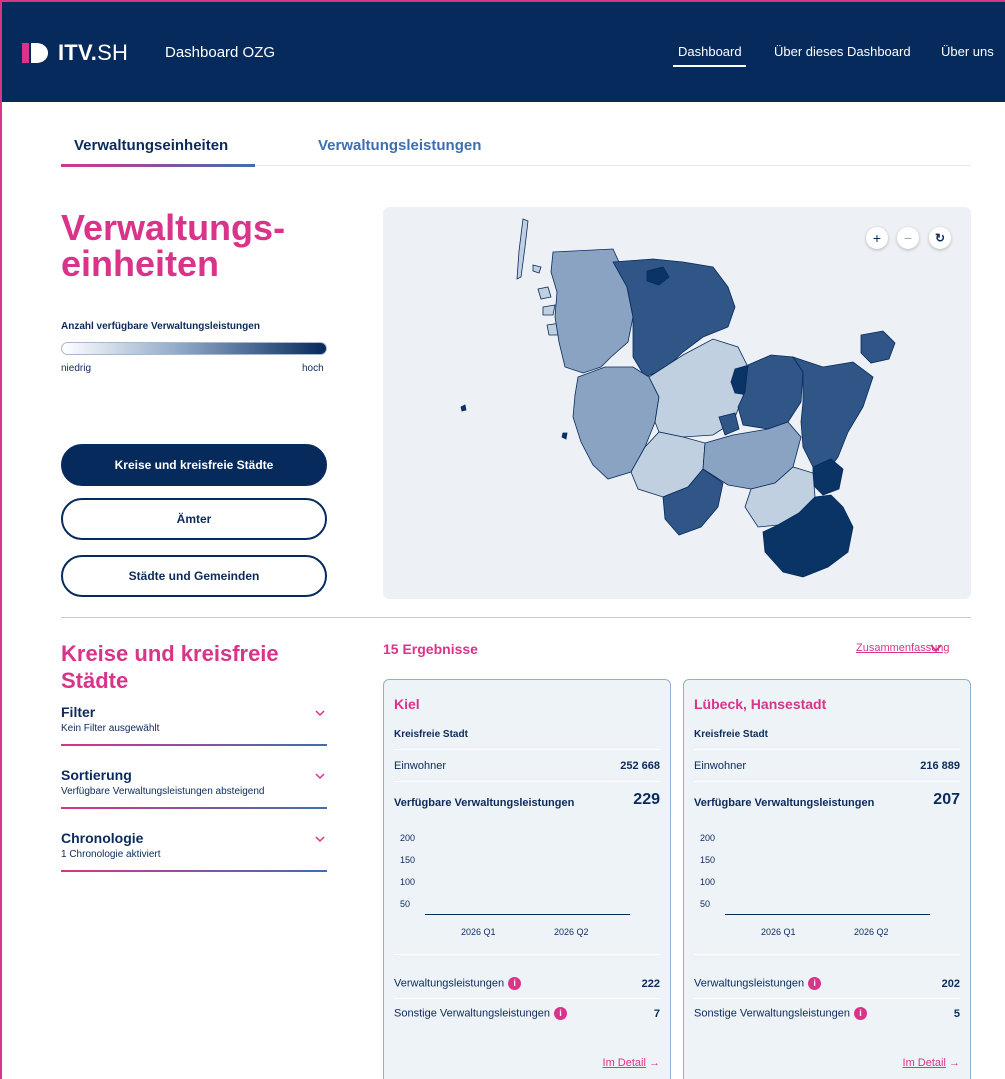 This screenshot has width=1005, height=1079. I want to click on nav-about-us: Über uns, so click(967, 51).